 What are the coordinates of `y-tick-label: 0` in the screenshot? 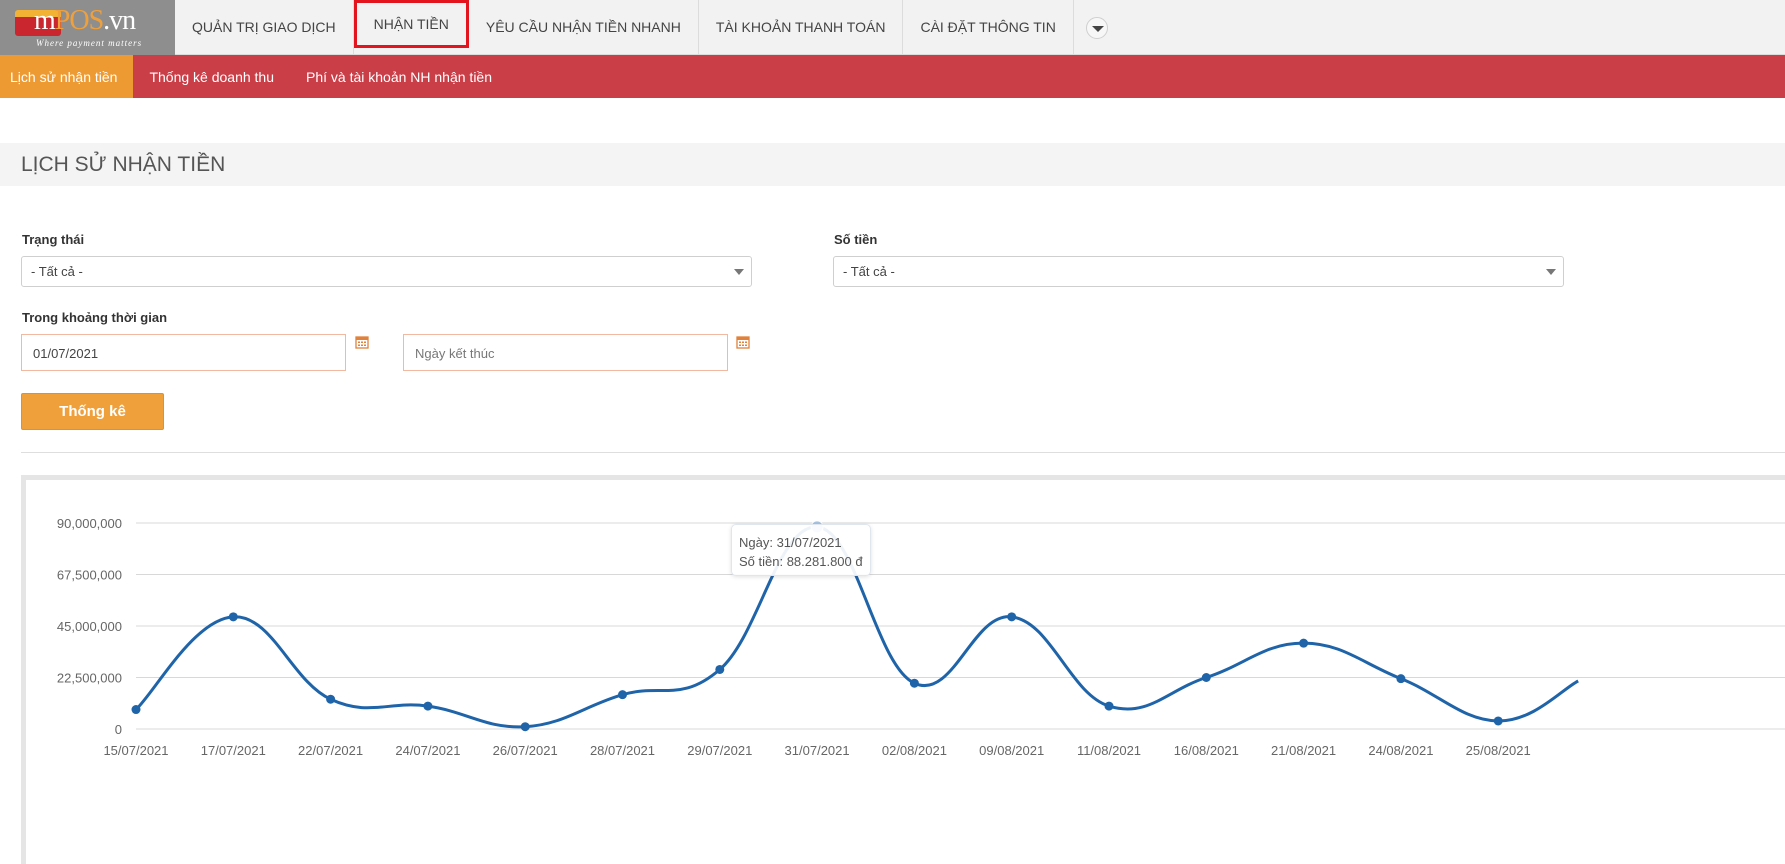 It's located at (118, 729).